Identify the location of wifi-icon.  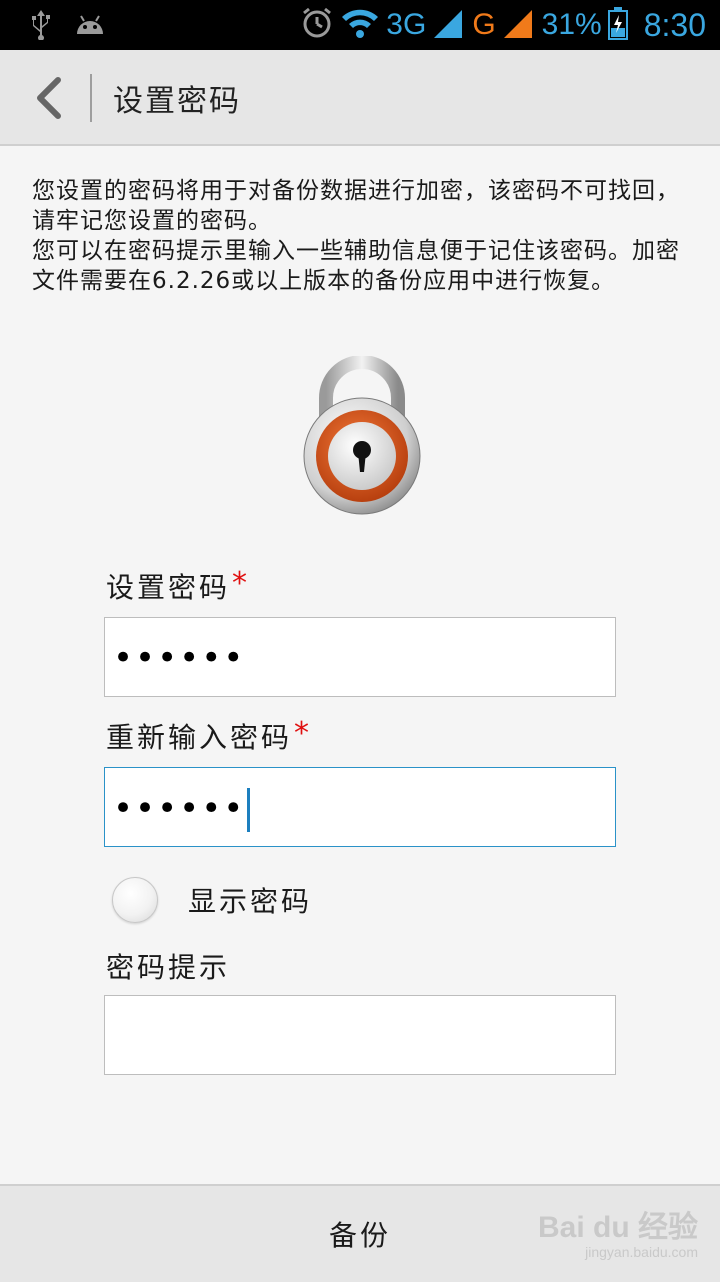
(360, 25).